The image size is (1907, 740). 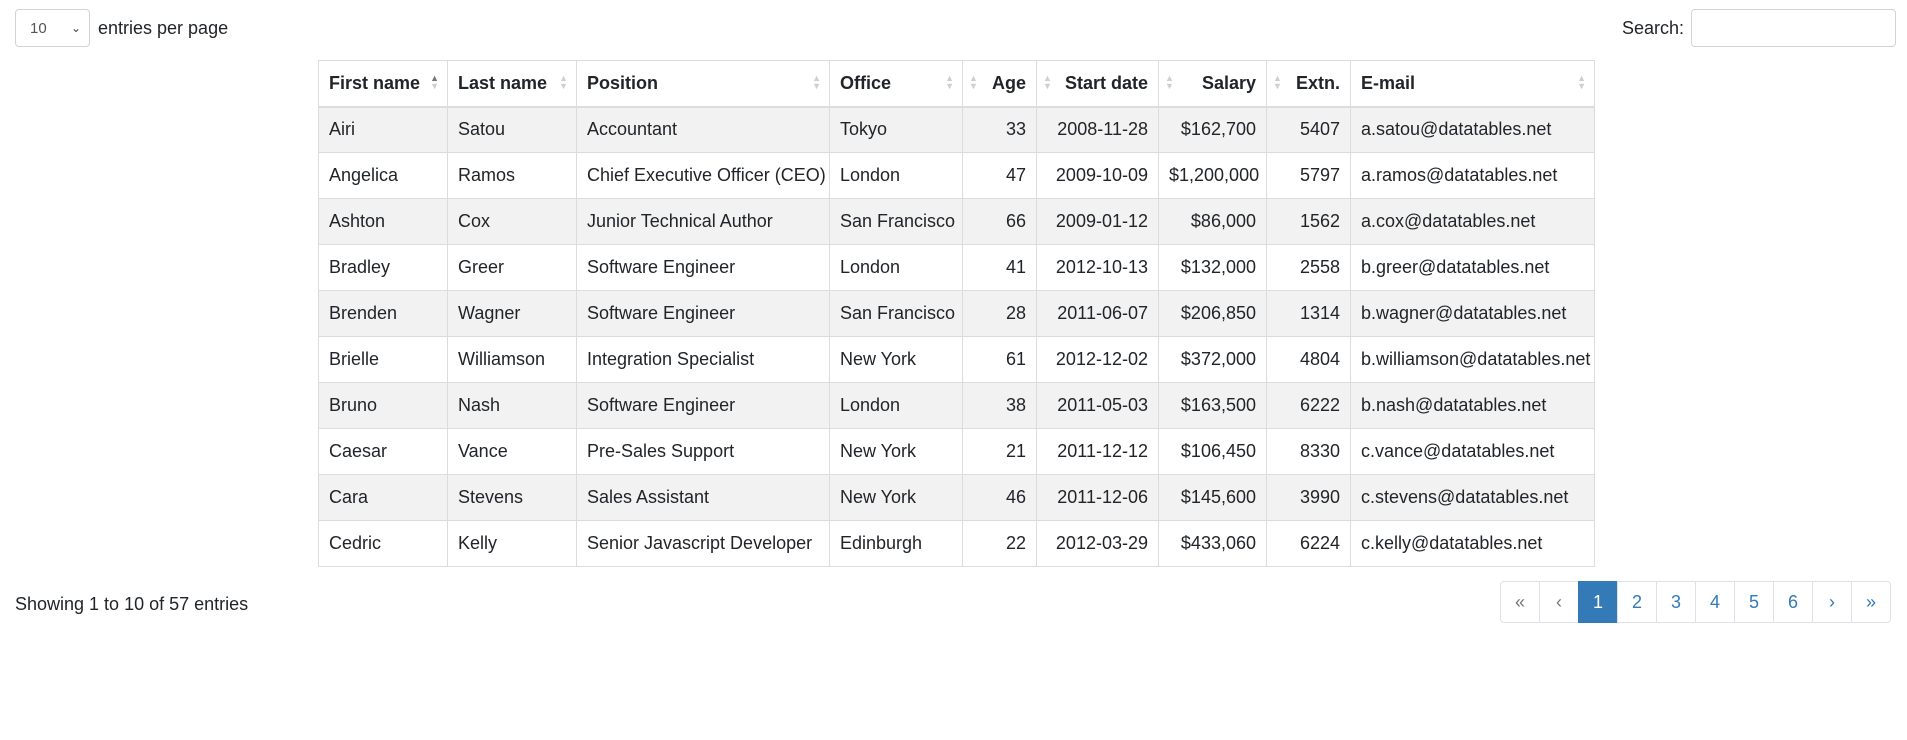 I want to click on cell-salary: $372,000, so click(x=1212, y=359).